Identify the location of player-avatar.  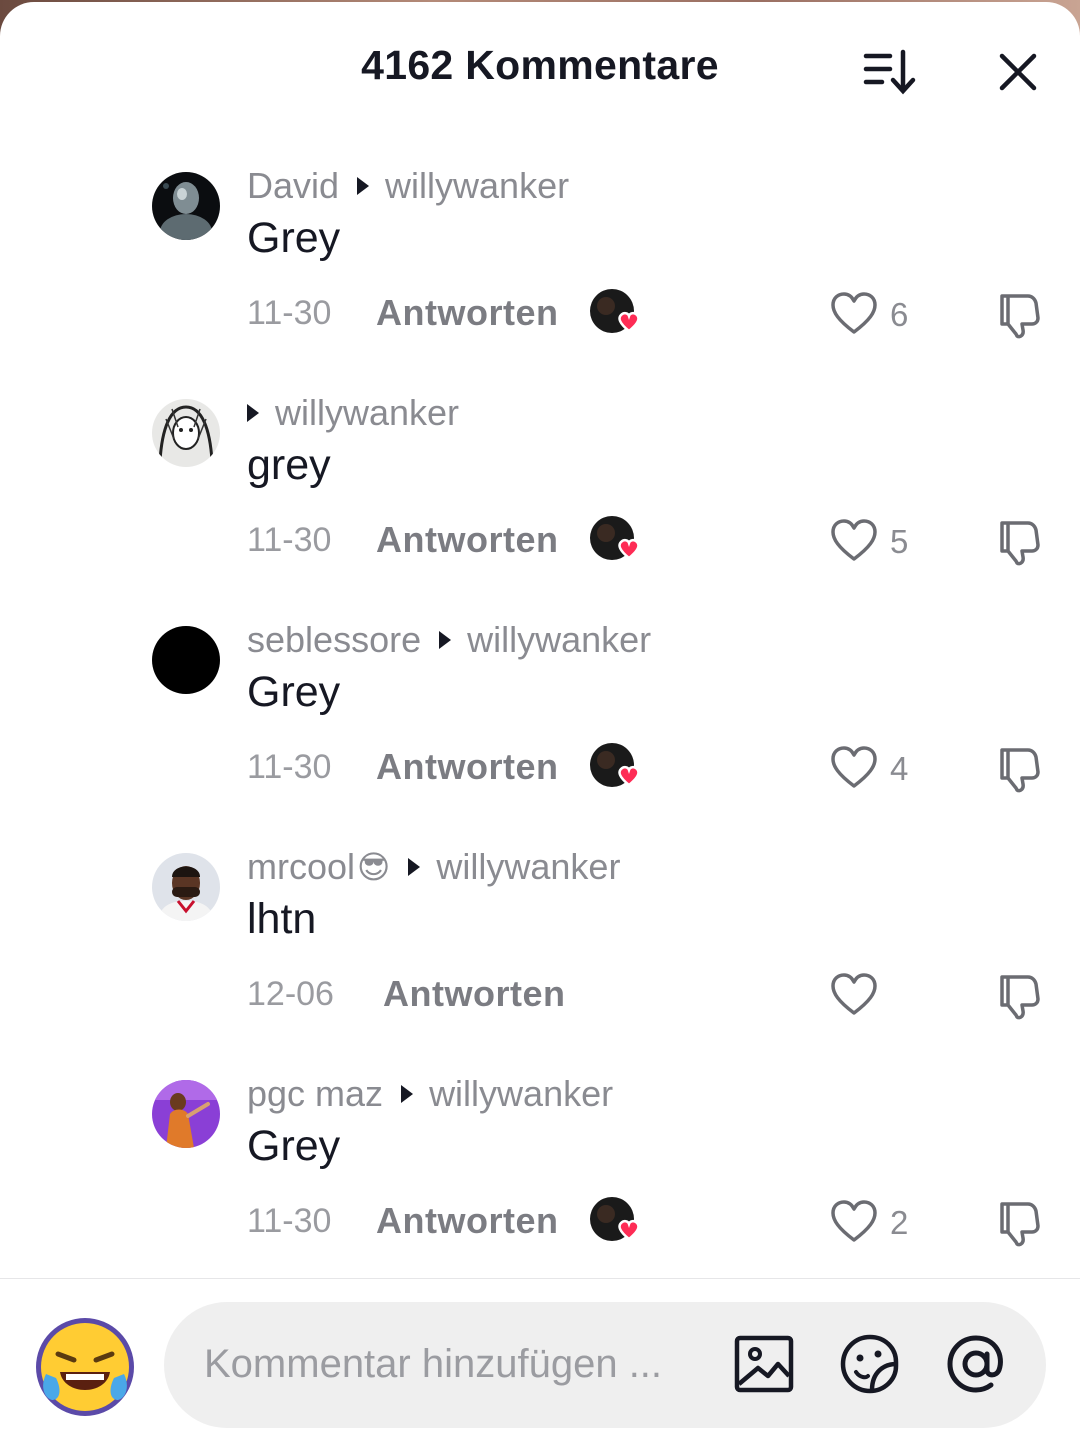
(186, 887).